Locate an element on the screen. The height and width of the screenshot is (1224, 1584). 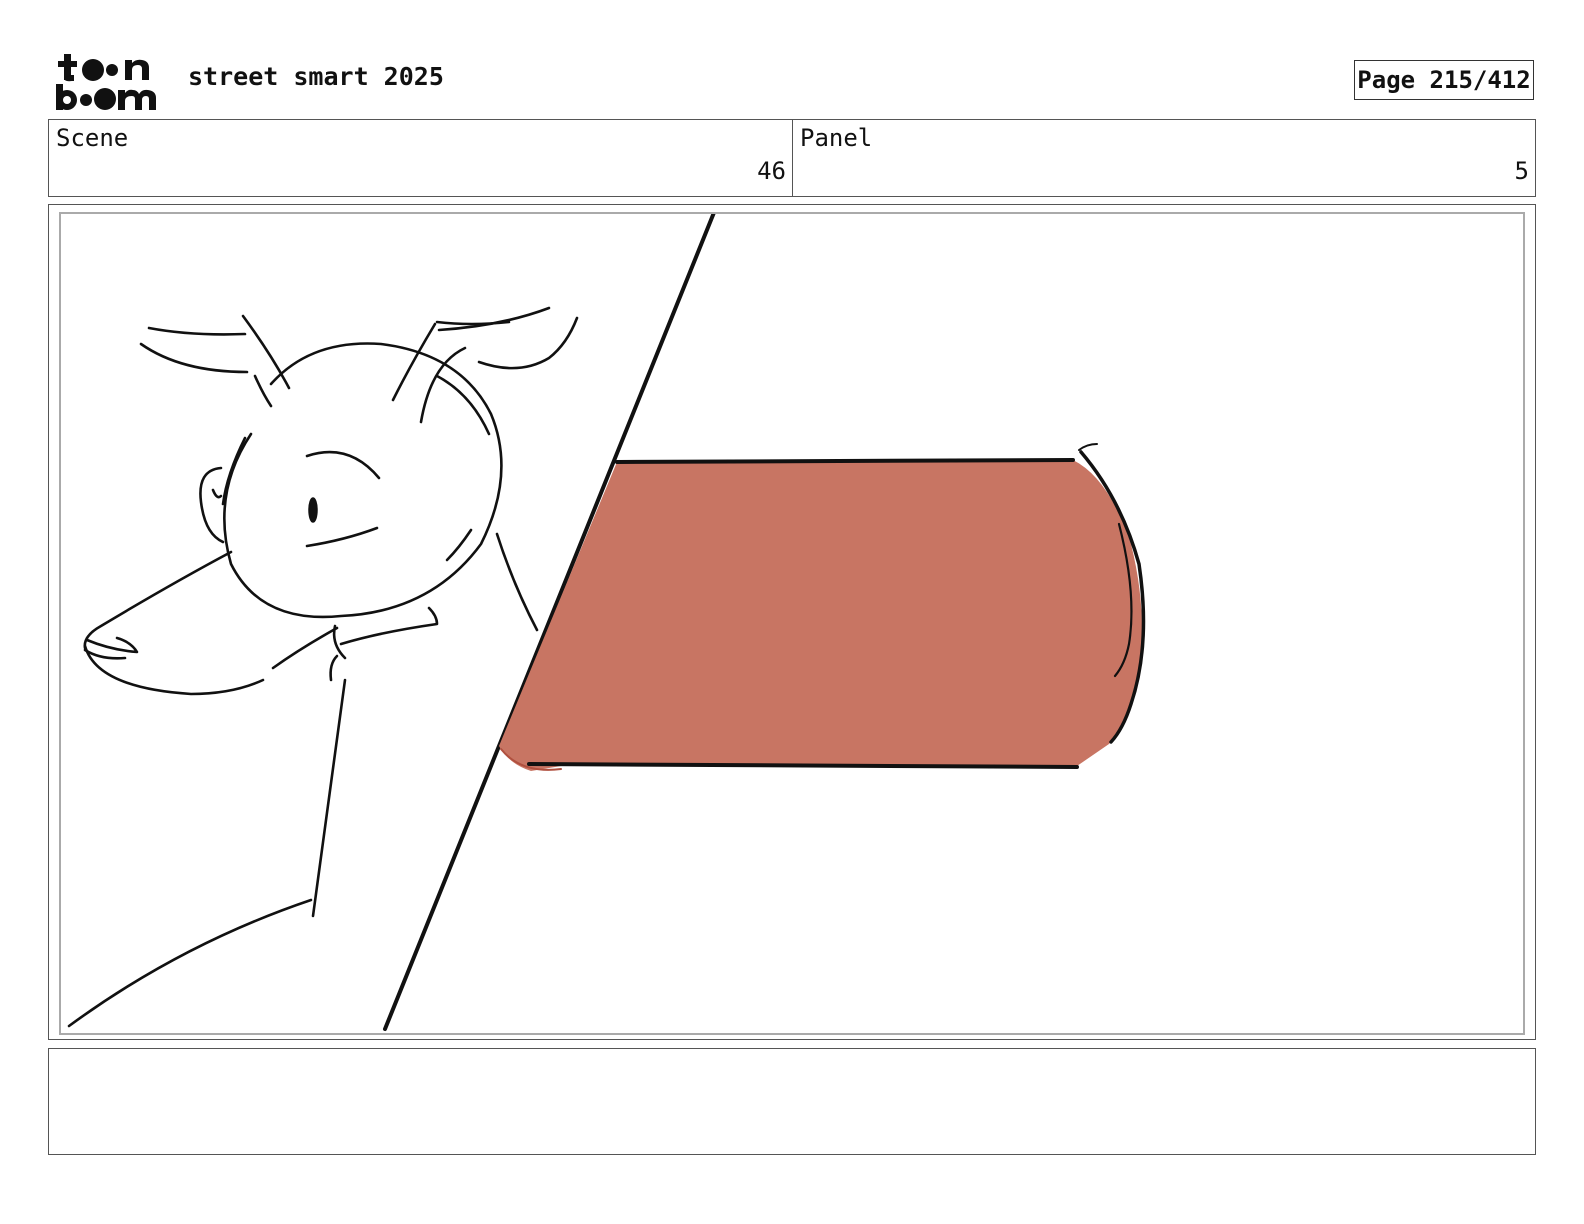
scene-label: Scene is located at coordinates (92, 138).